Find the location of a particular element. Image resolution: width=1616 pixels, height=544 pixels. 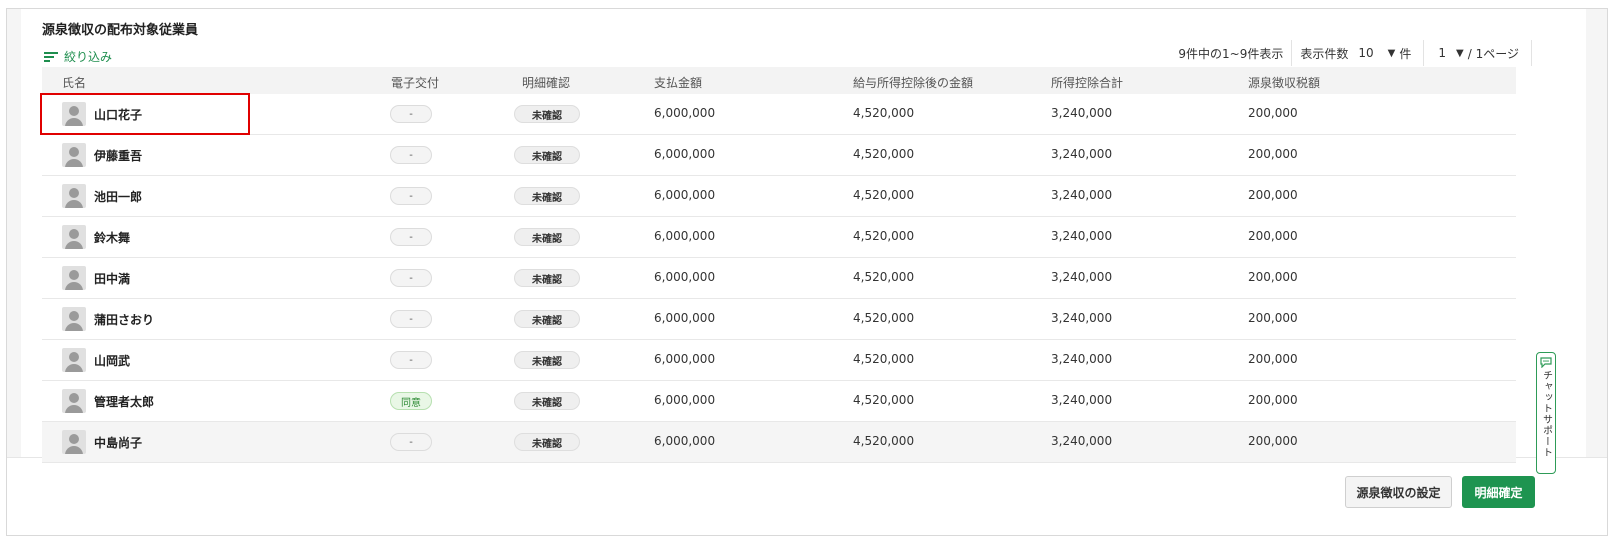

filter-label: 絞り込み is located at coordinates (88, 57).